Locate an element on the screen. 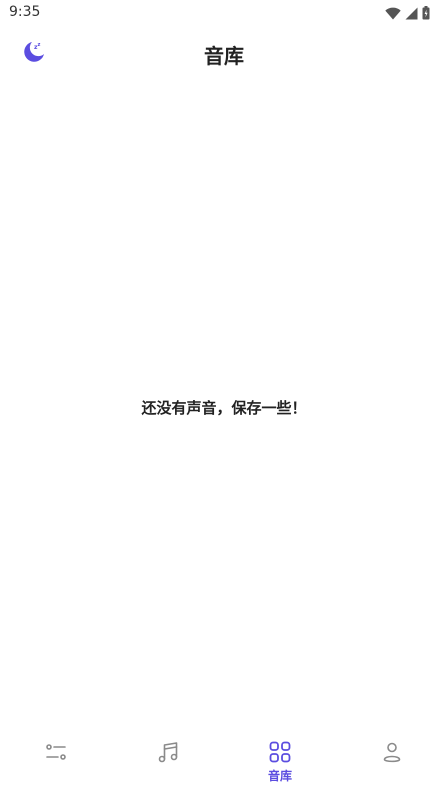 The image size is (448, 796). status-time: 9:35 is located at coordinates (25, 12).